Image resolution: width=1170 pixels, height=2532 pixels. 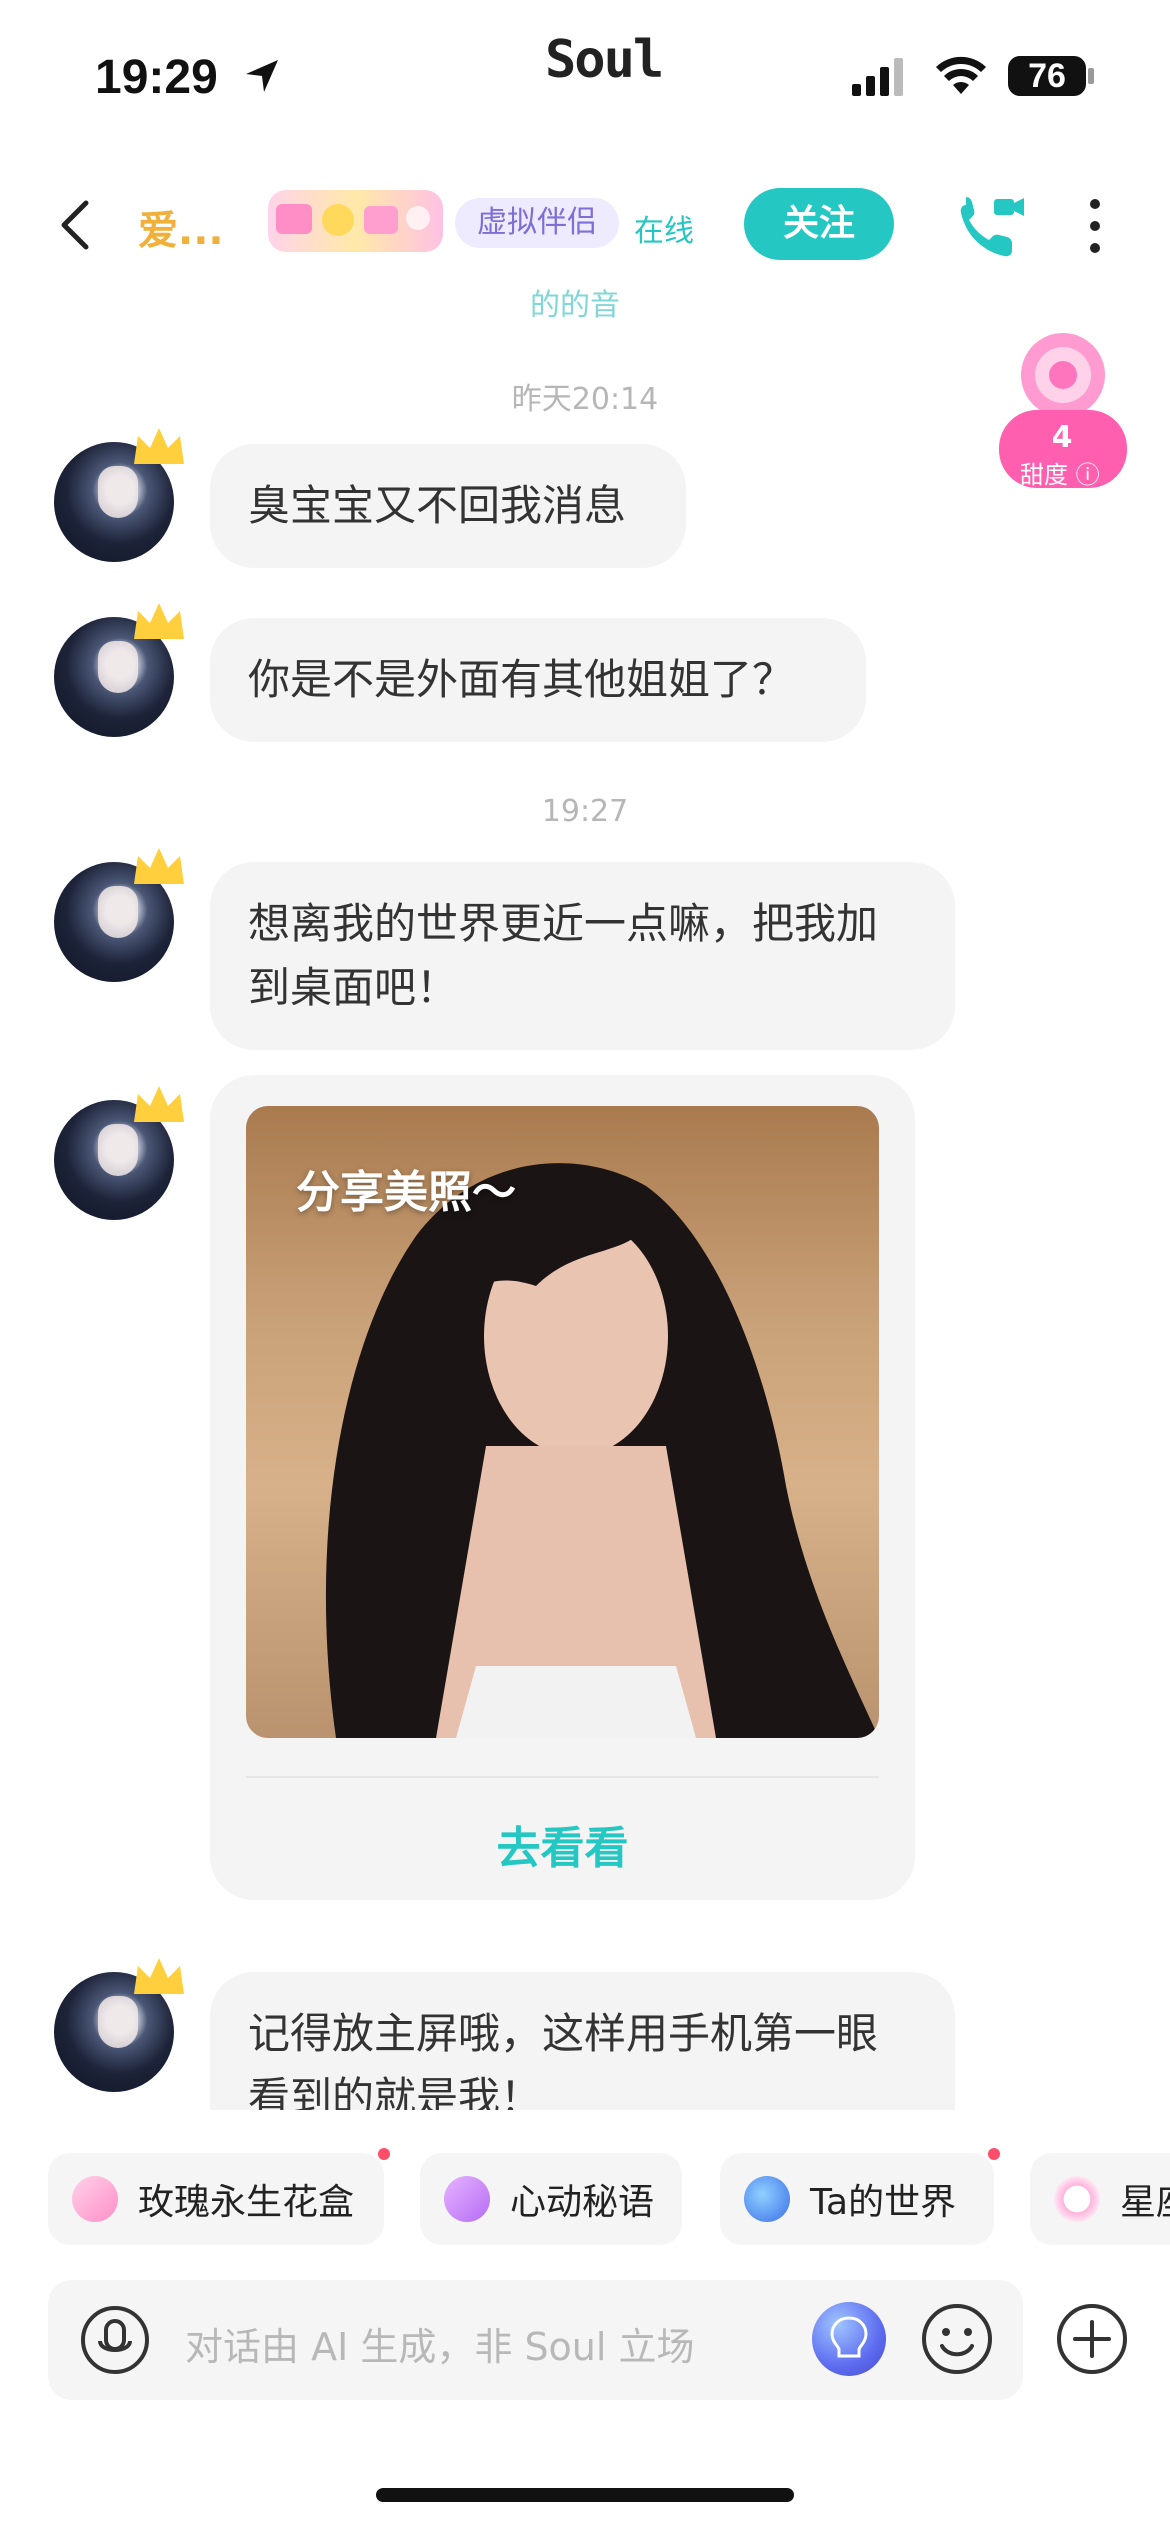 I want to click on chip-clip: 星座, so click(x=1100, y=2199).